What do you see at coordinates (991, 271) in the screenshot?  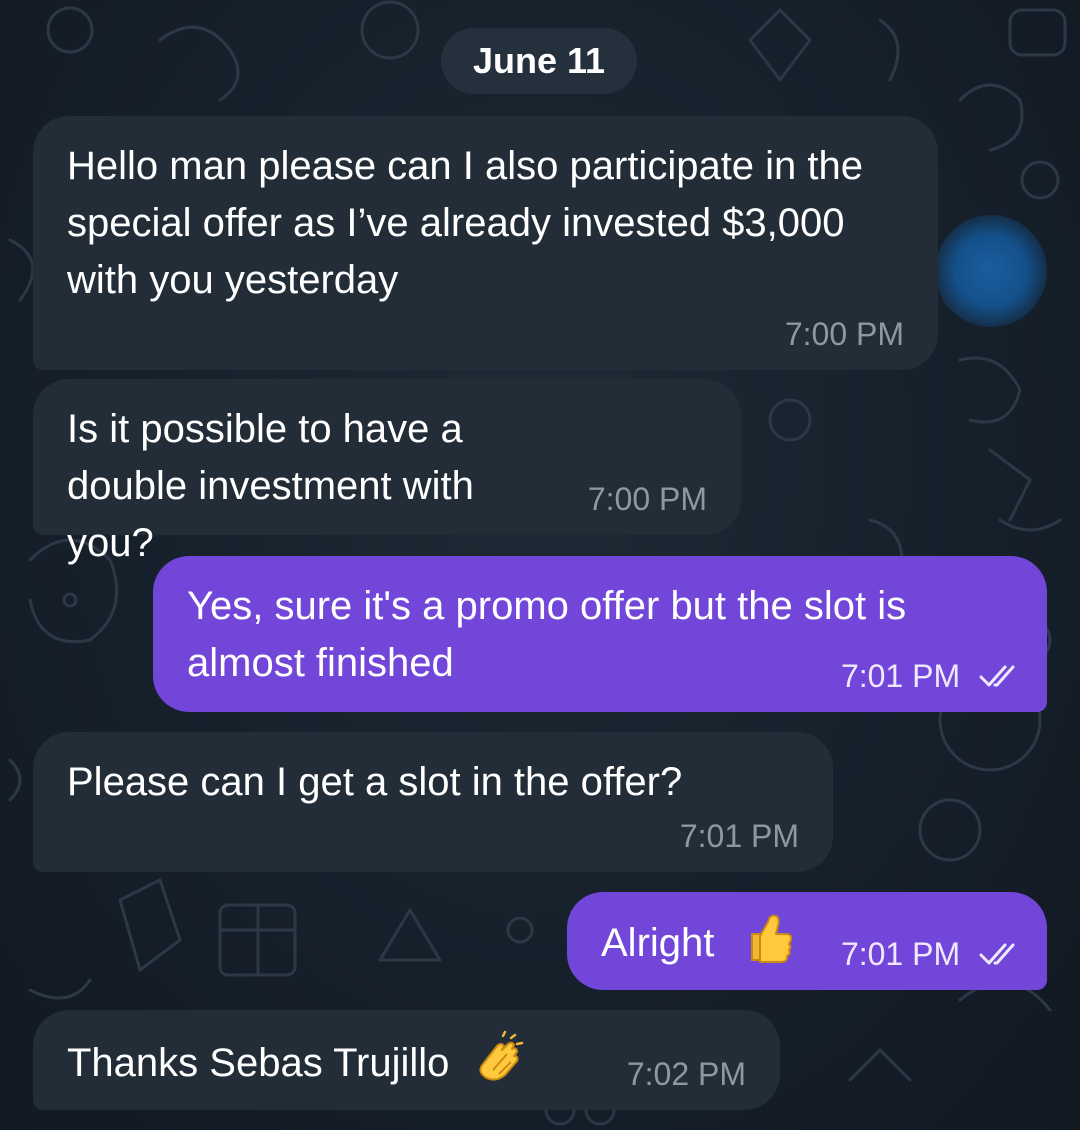 I see `scroll-down-button` at bounding box center [991, 271].